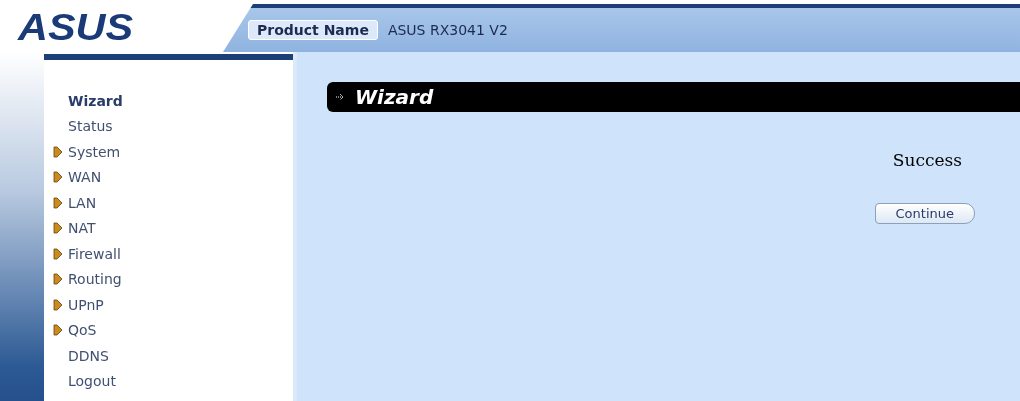 The image size is (1020, 401). Describe the element at coordinates (924, 213) in the screenshot. I see `continue-button: Continue` at that location.